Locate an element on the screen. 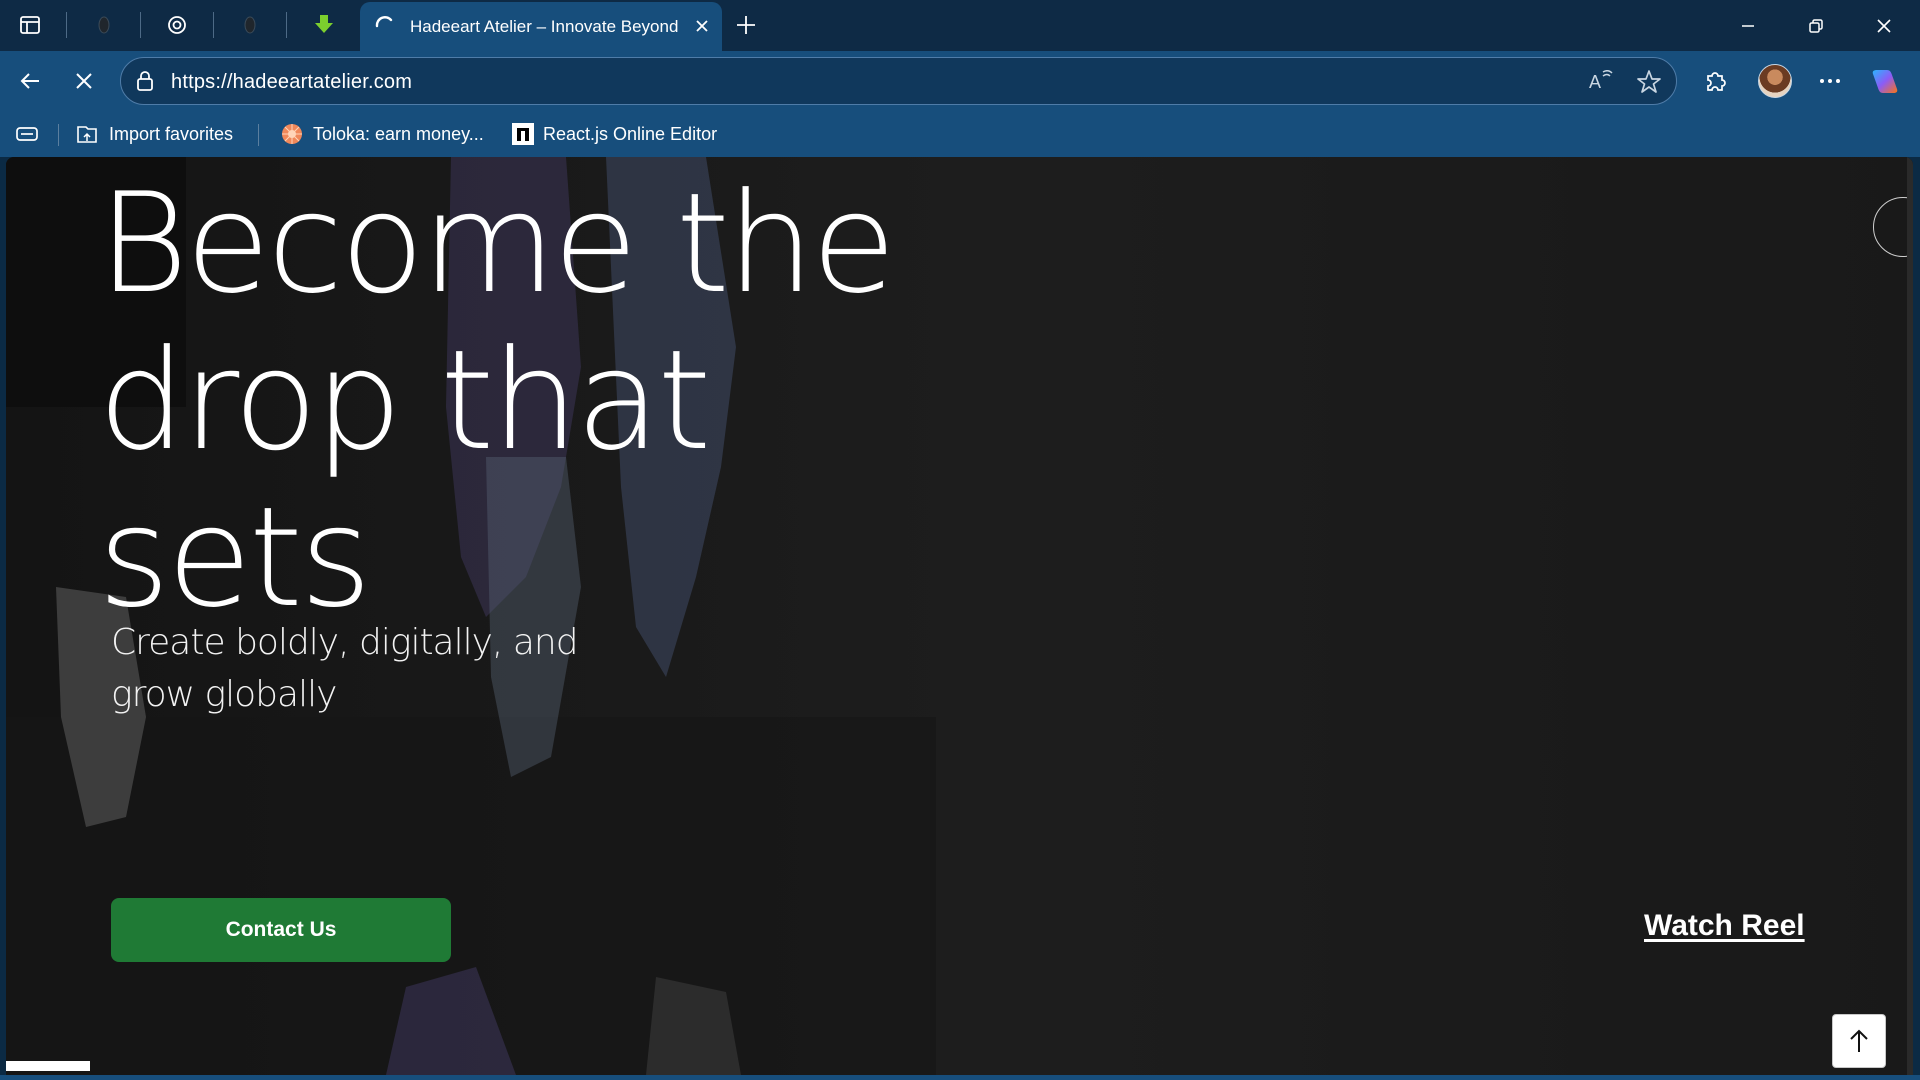  scroll-to-top-button is located at coordinates (1859, 1041).